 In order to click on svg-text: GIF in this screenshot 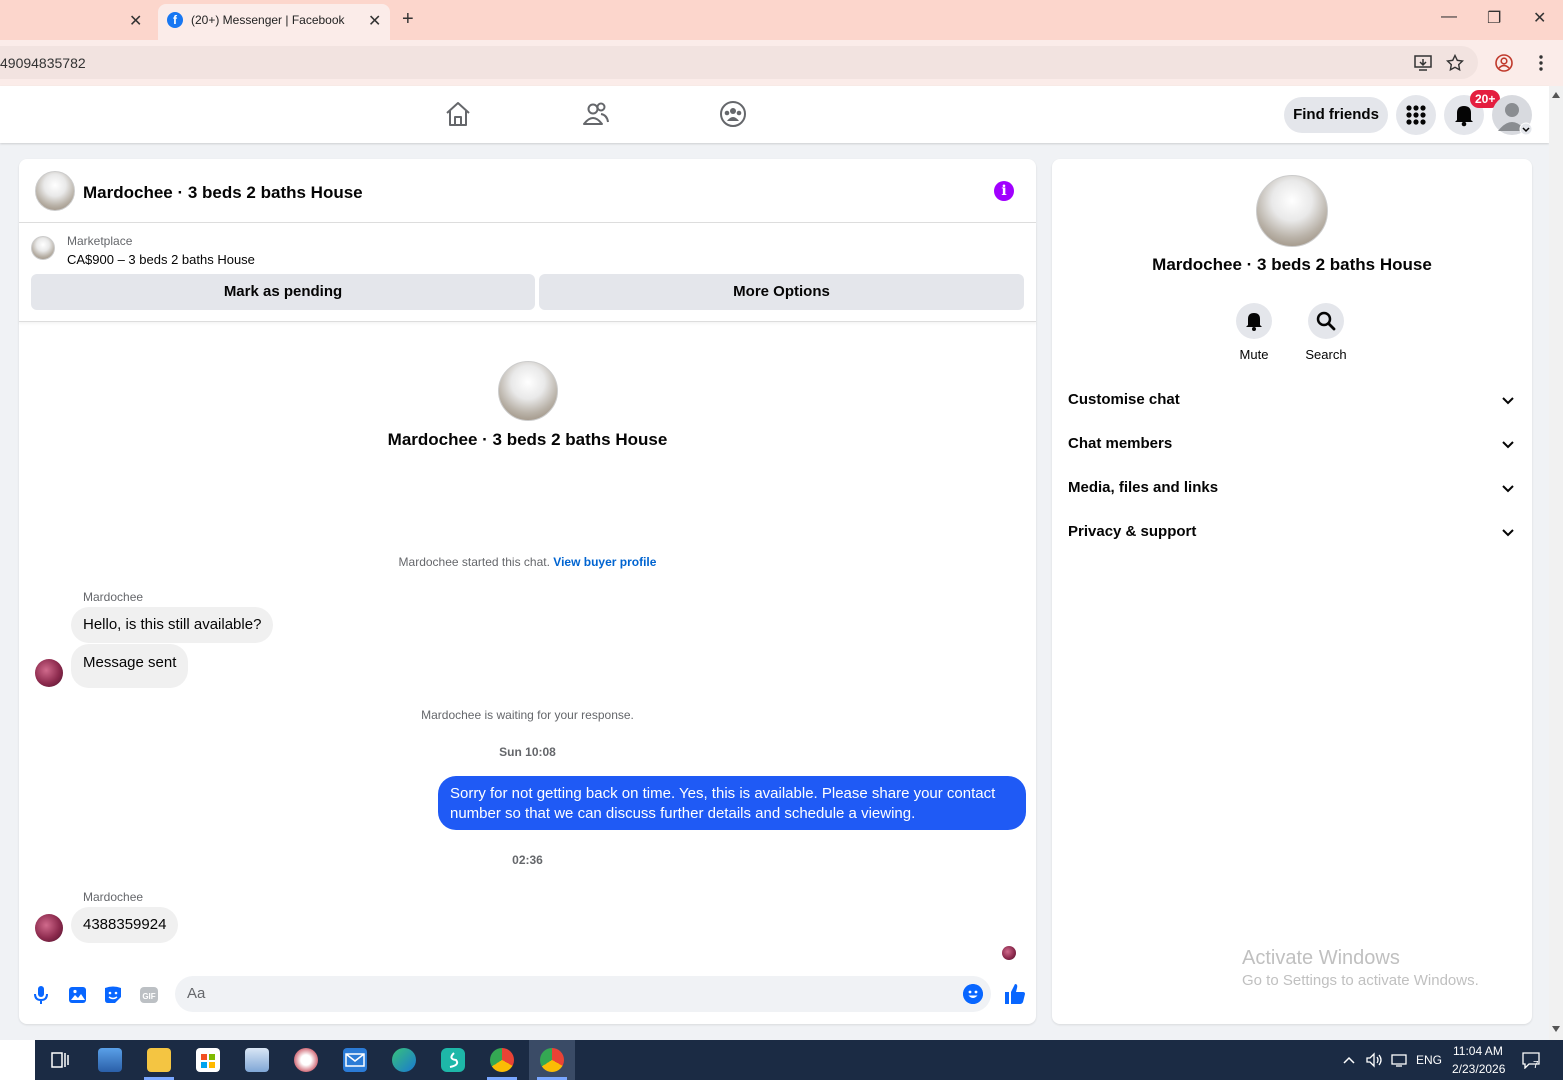, I will do `click(148, 996)`.